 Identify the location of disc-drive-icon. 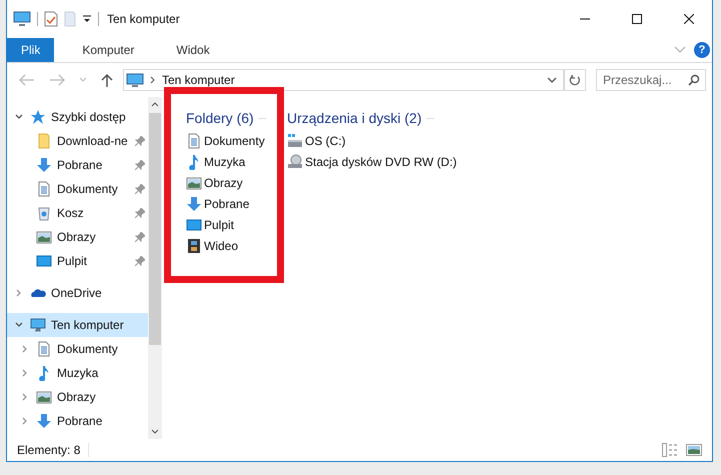
(295, 162).